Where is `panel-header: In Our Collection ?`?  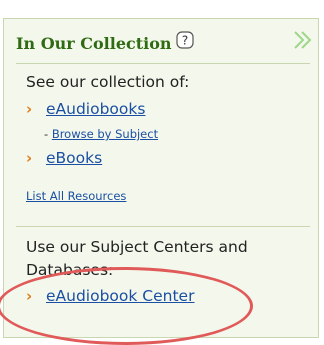
panel-header: In Our Collection ? is located at coordinates (105, 41).